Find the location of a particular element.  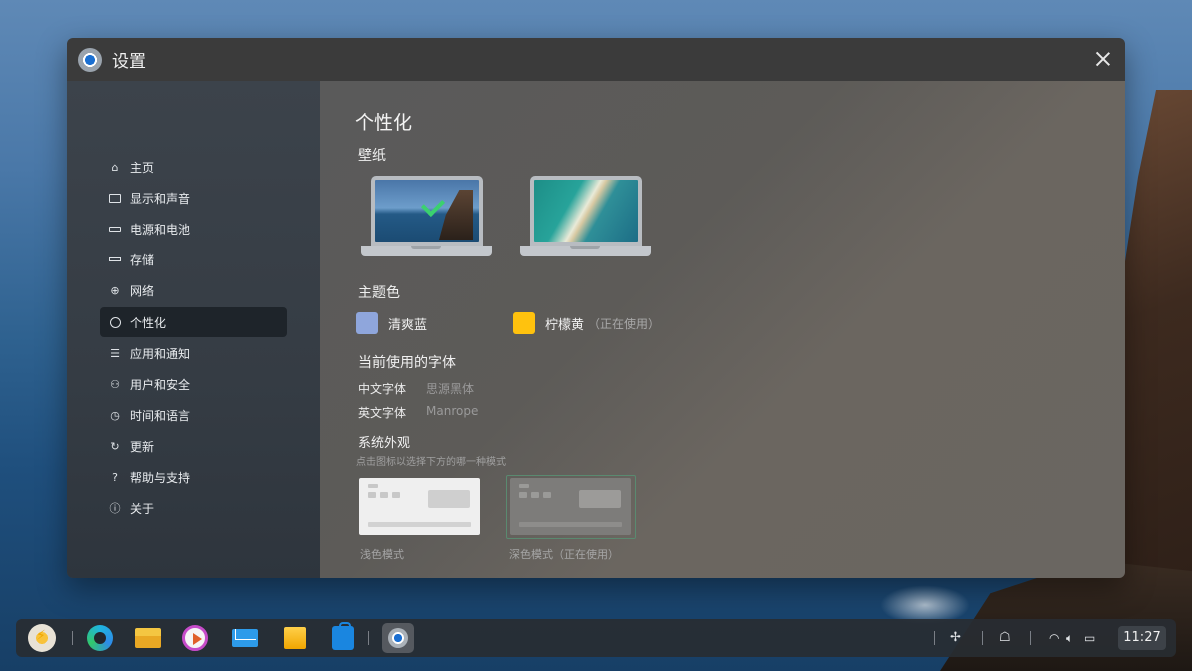

theme-option-yellow: 柠檬黄 （正在使用） is located at coordinates (586, 323).